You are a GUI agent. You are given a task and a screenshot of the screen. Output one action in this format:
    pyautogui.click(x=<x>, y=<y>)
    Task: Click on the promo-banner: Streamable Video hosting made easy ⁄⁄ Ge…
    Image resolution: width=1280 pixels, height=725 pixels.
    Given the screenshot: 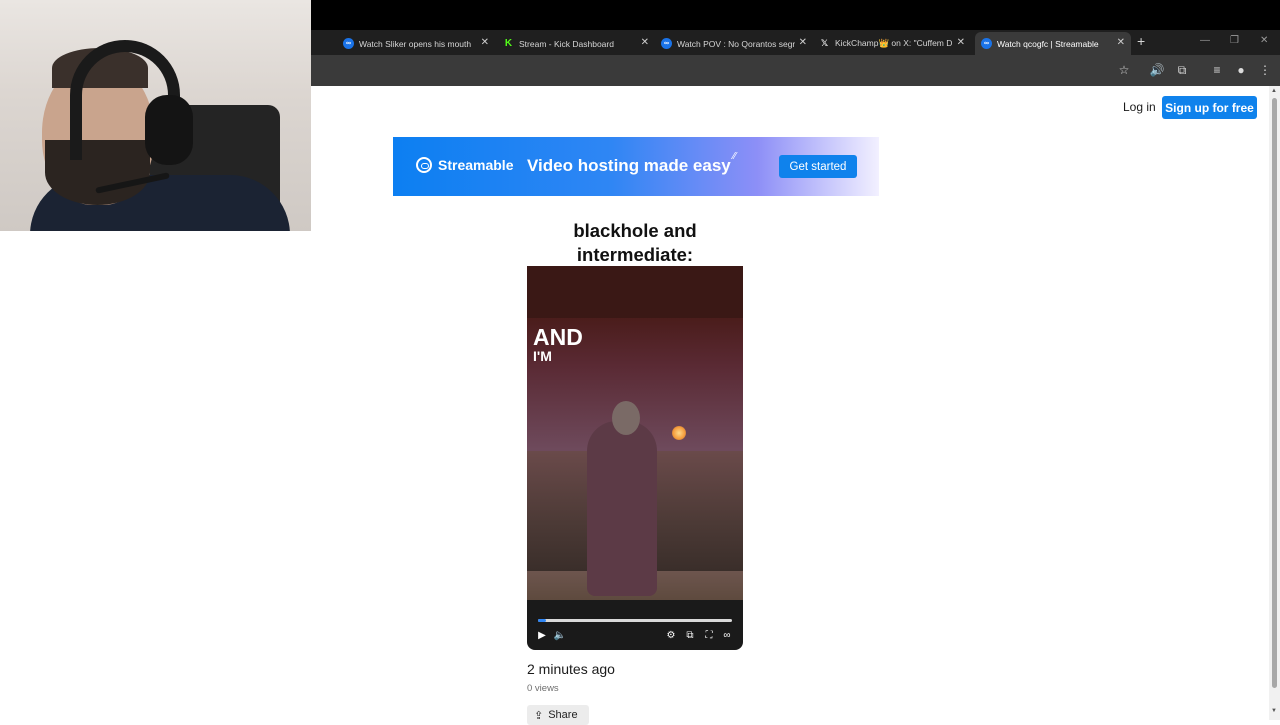 What is the action you would take?
    pyautogui.click(x=636, y=166)
    